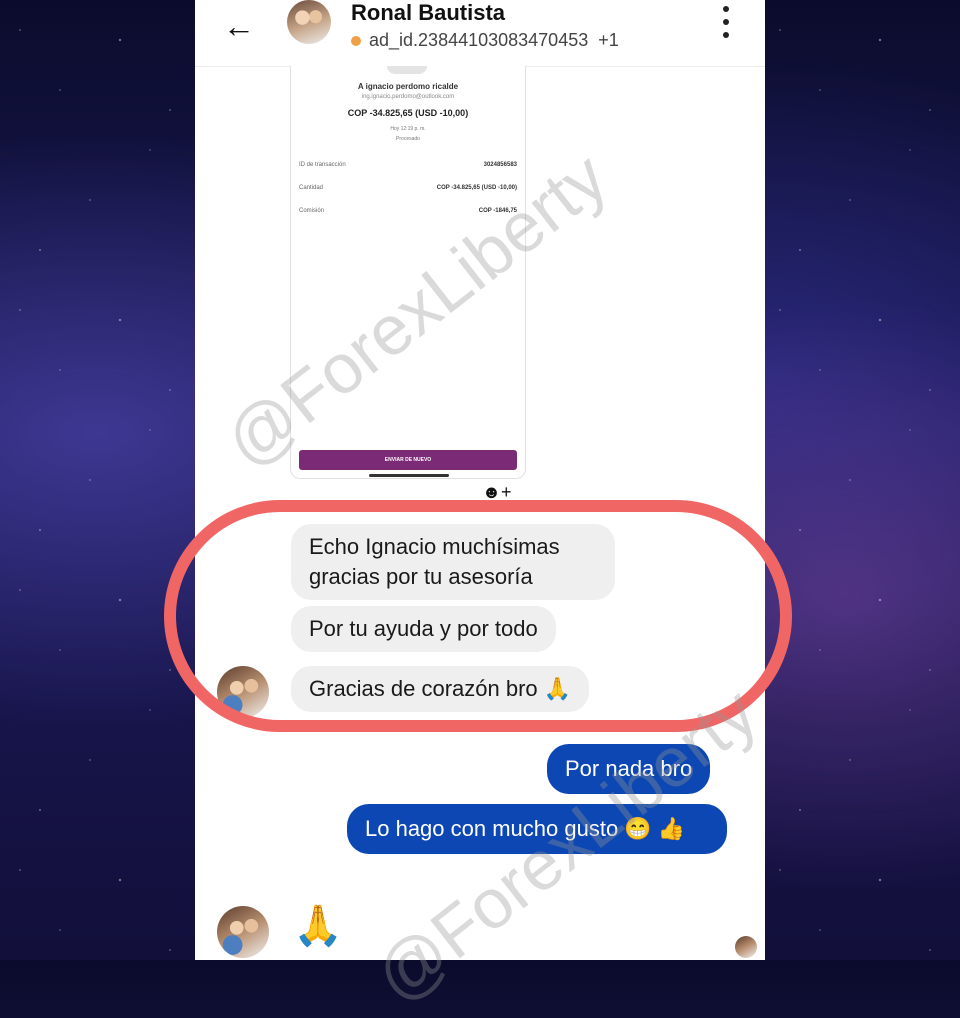 This screenshot has width=960, height=1018. Describe the element at coordinates (608, 40) in the screenshot. I see `extra-count: +1` at that location.